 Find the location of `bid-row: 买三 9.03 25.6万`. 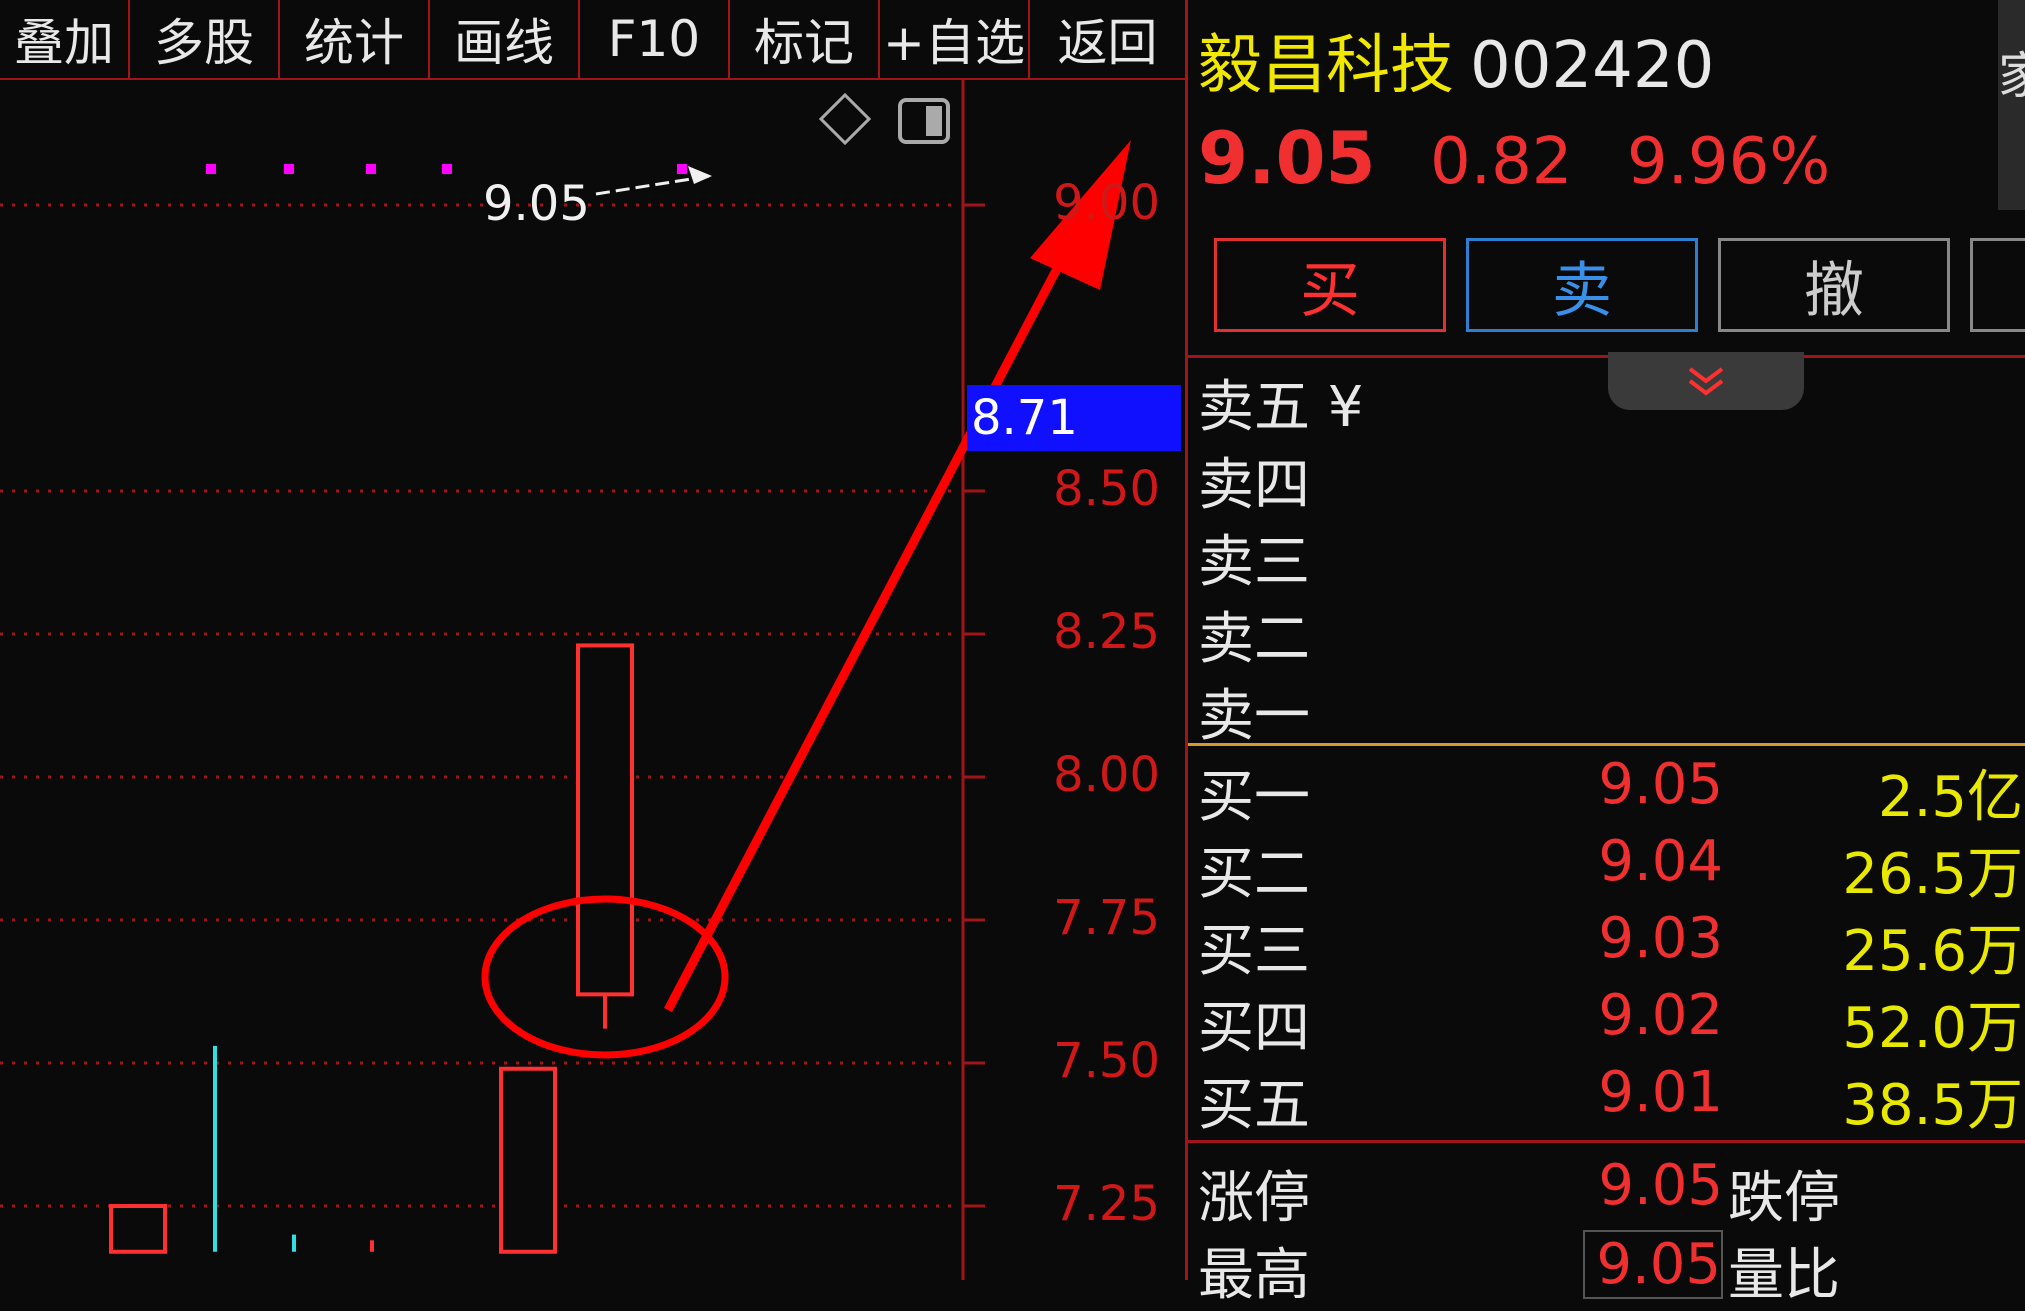

bid-row: 买三 9.03 25.6万 is located at coordinates (1611, 945).